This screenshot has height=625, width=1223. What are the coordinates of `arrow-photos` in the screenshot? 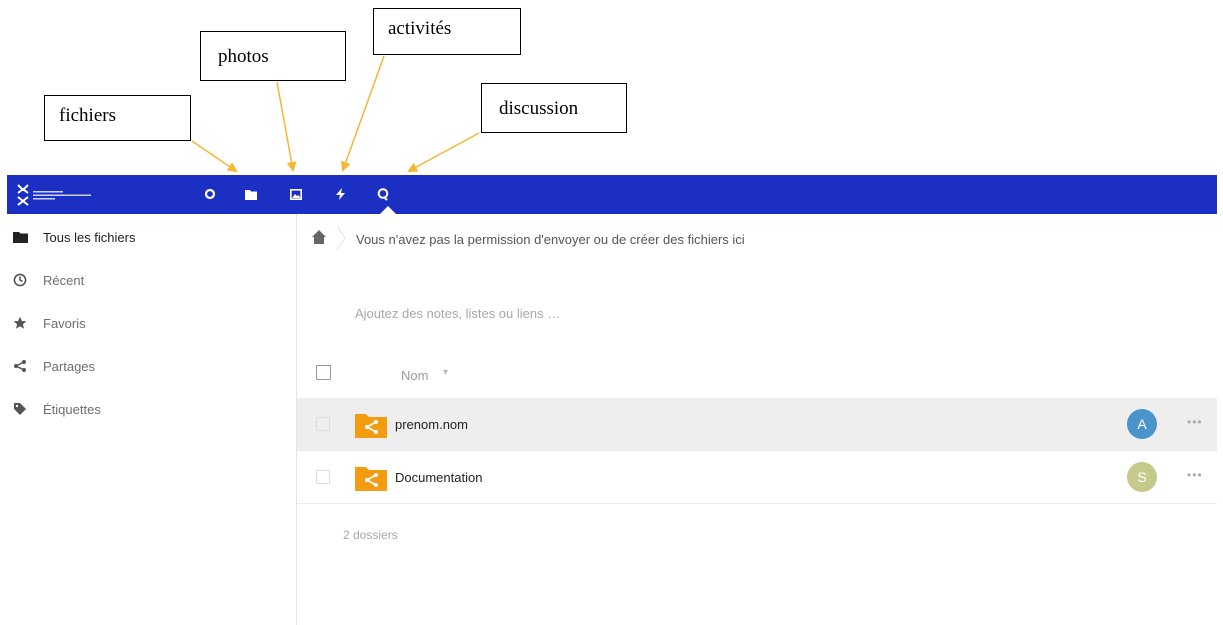 It's located at (286, 126).